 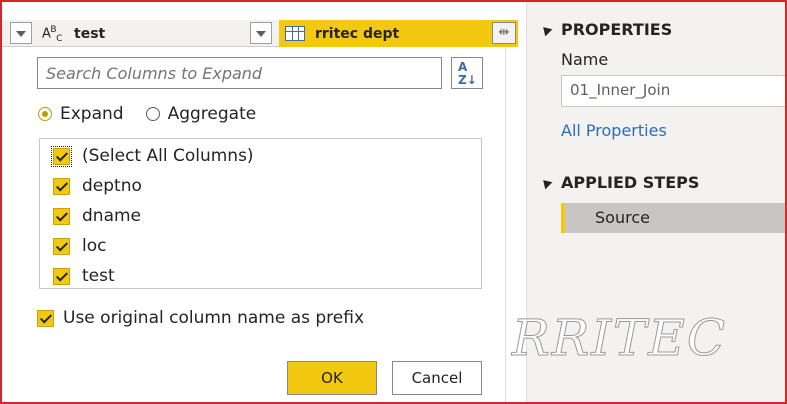 I want to click on properties-section-header: PROPERTIES, so click(x=606, y=29).